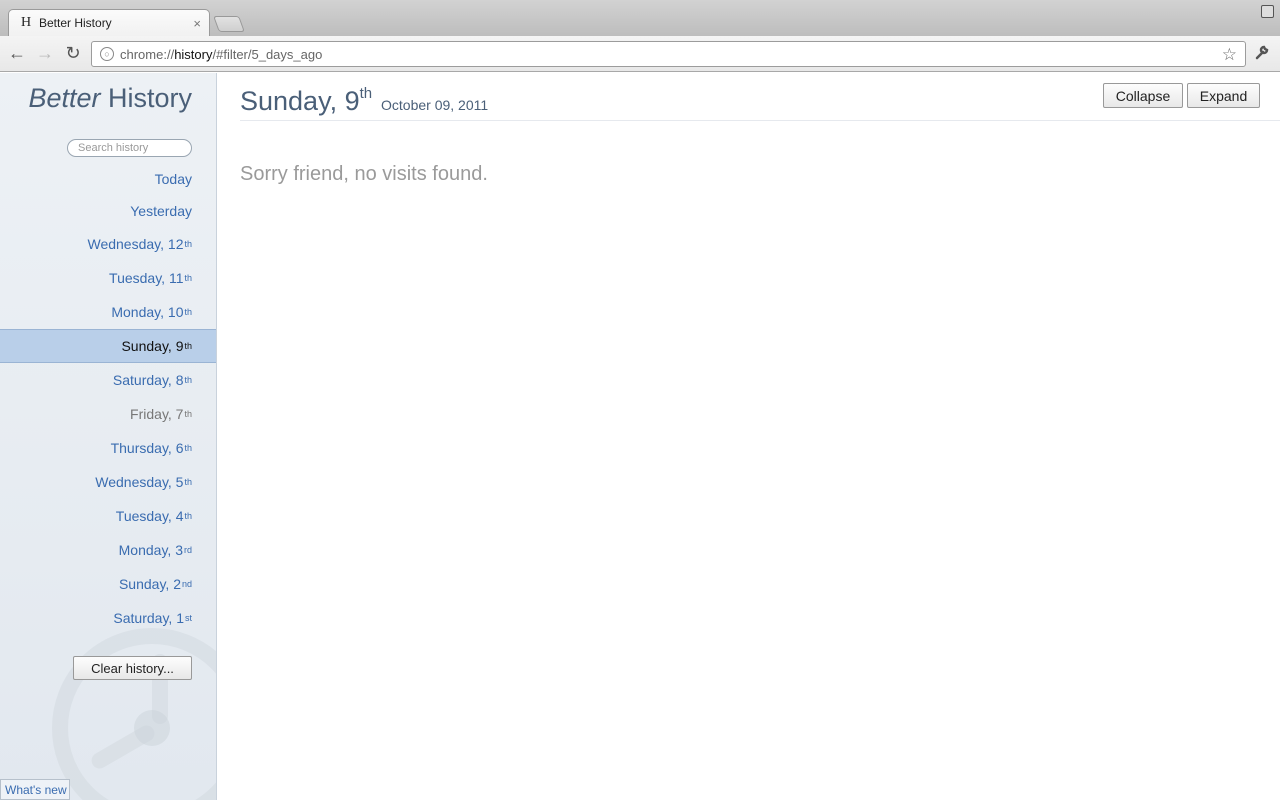  What do you see at coordinates (64, 98) in the screenshot?
I see `logo-better: Better` at bounding box center [64, 98].